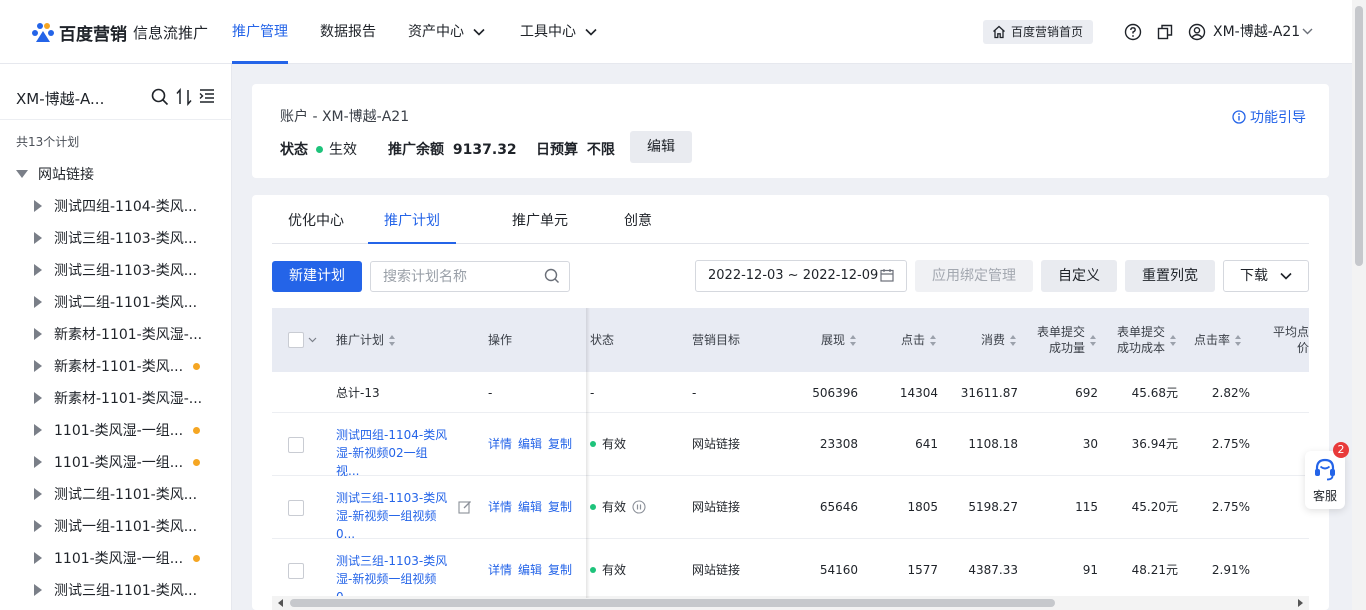 The width and height of the screenshot is (1366, 610). I want to click on plan-search-input, so click(470, 276).